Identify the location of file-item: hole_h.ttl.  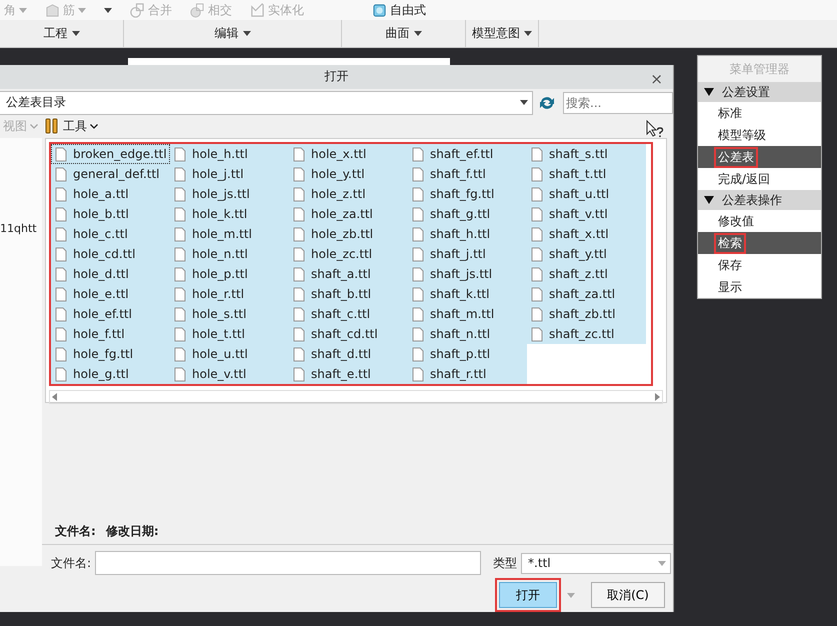
(229, 154).